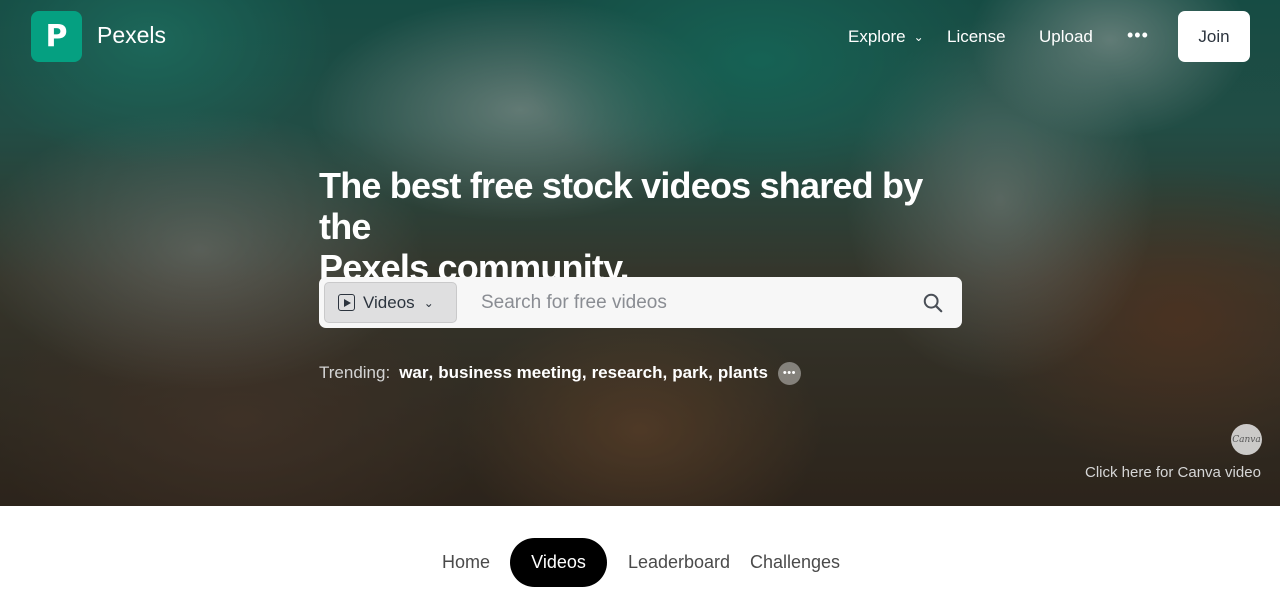  Describe the element at coordinates (877, 36) in the screenshot. I see `nav-explore-label: Explore` at that location.